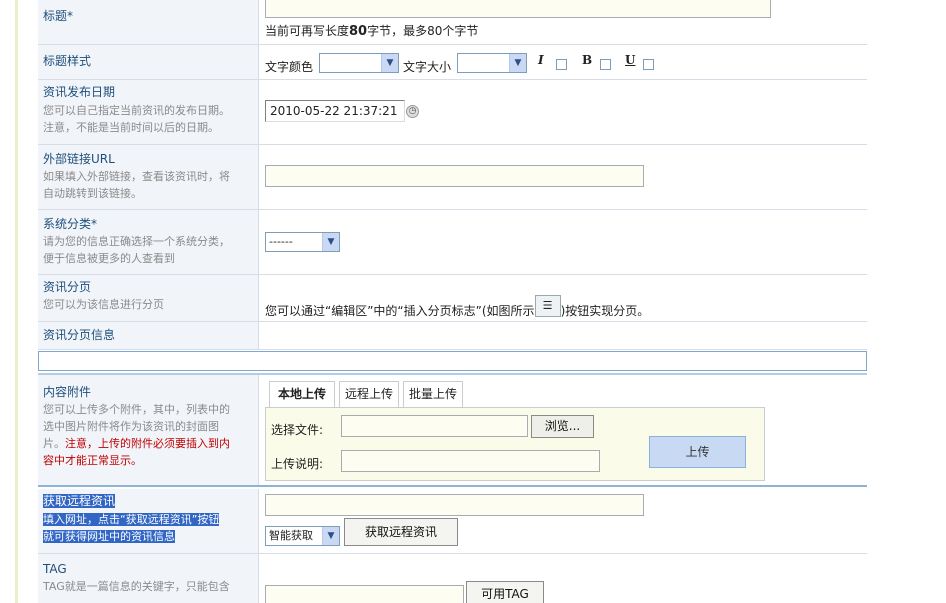 The height and width of the screenshot is (603, 946). I want to click on fetch-remote-button: 获取远程资讯, so click(401, 532).